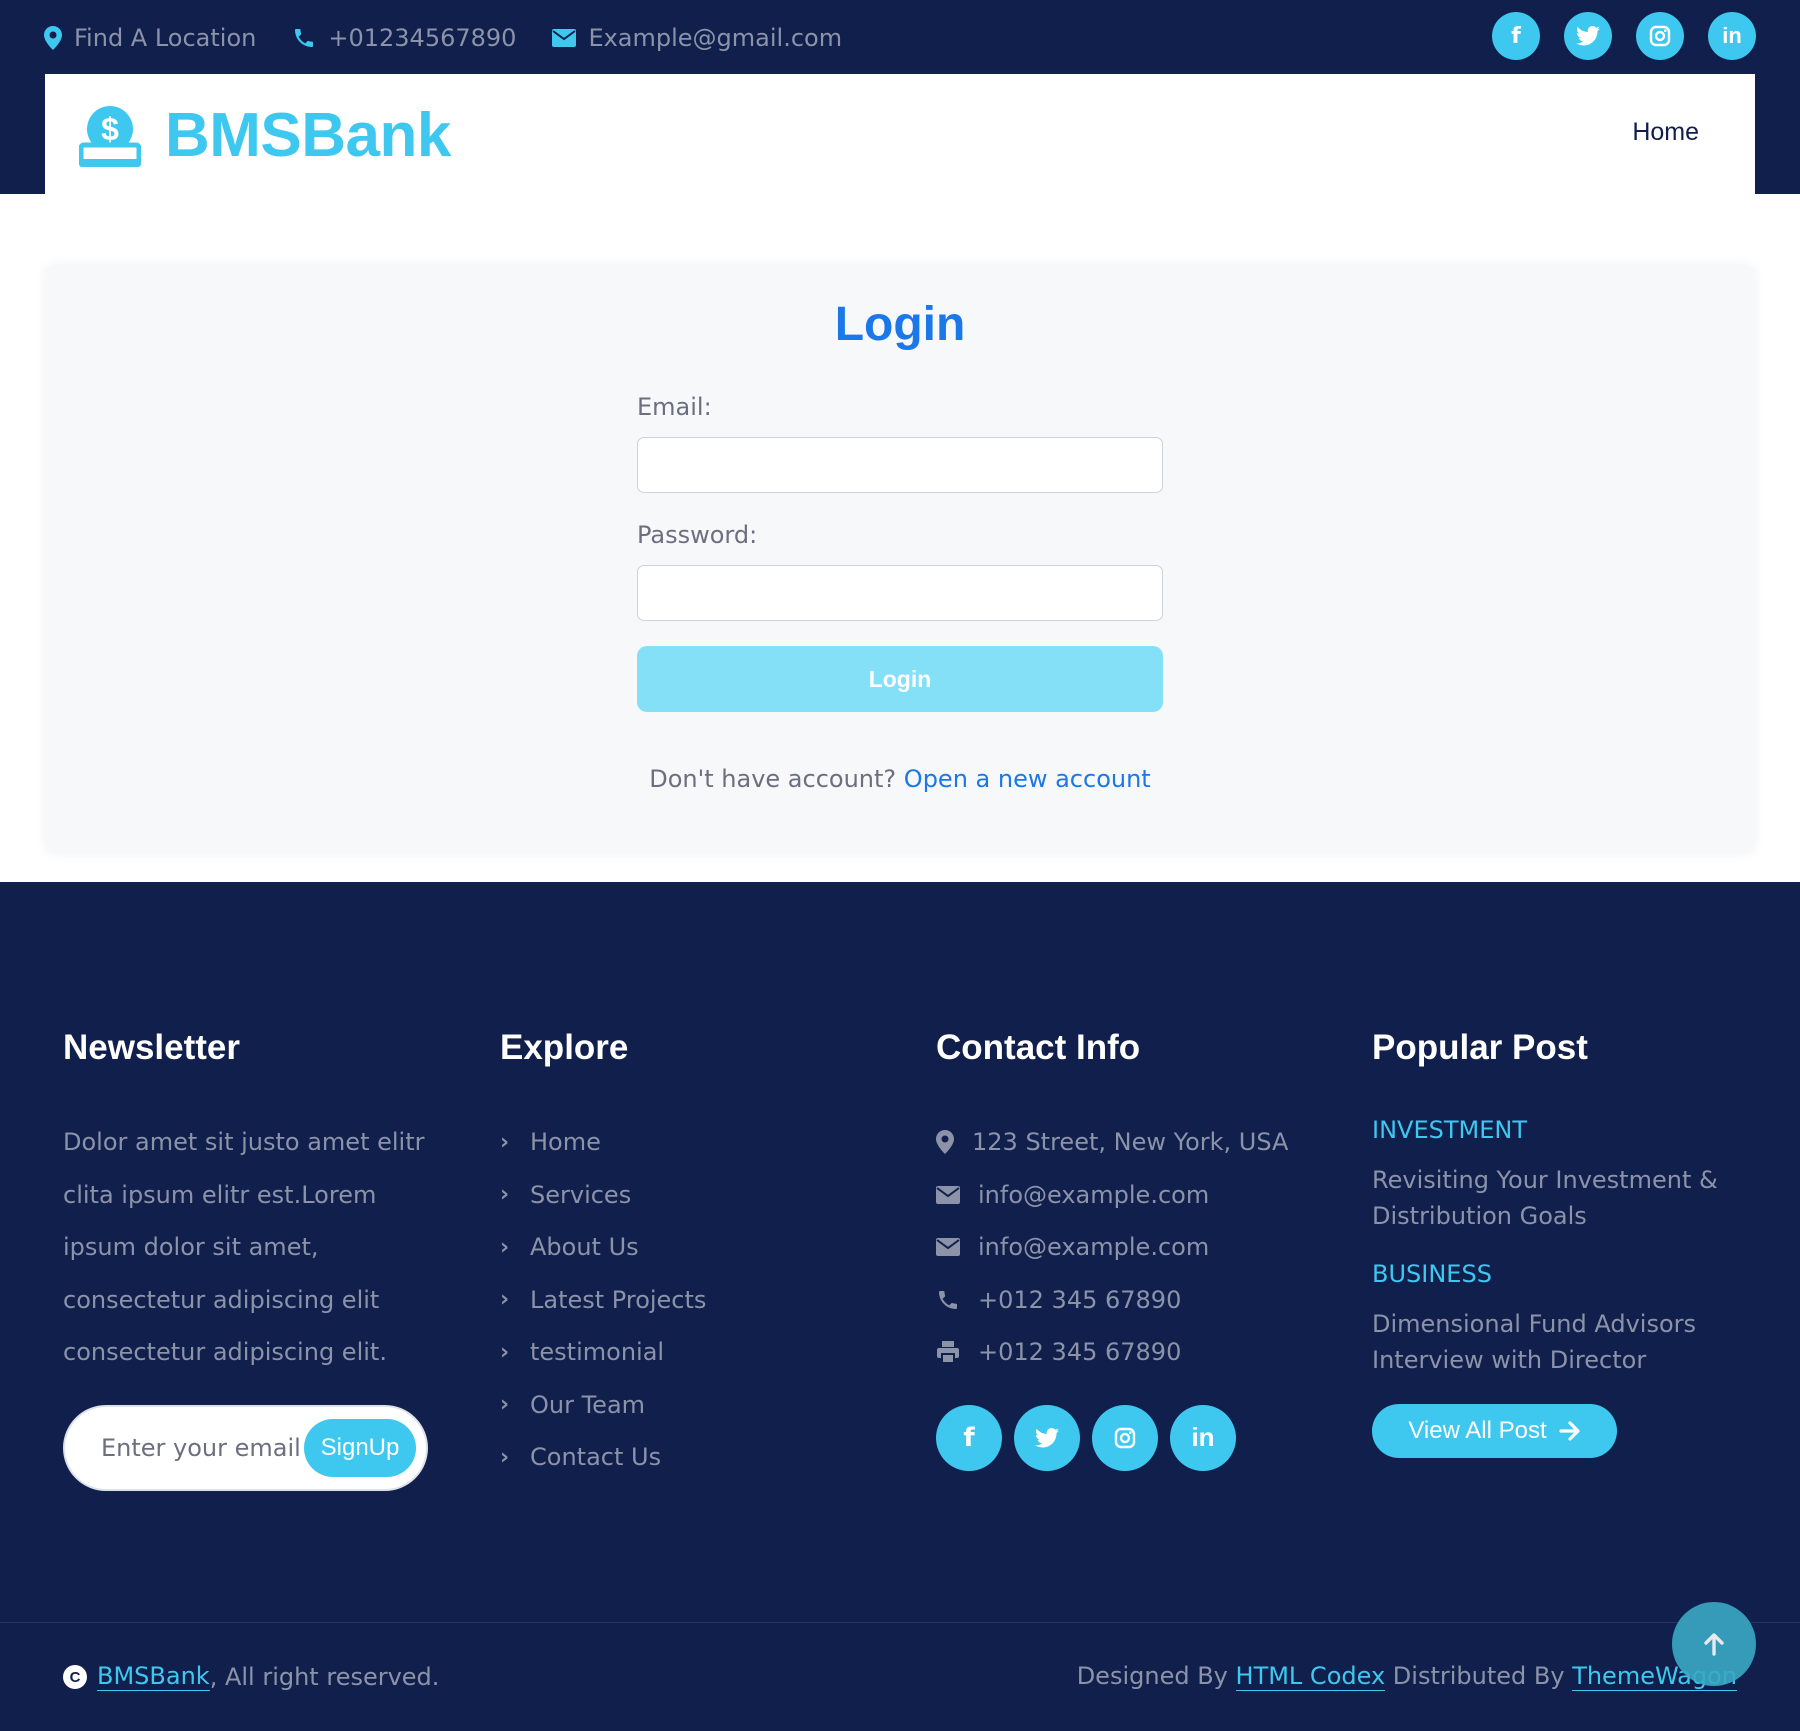 The width and height of the screenshot is (1800, 1731). I want to click on view-all-post-button: View All Post, so click(1494, 1431).